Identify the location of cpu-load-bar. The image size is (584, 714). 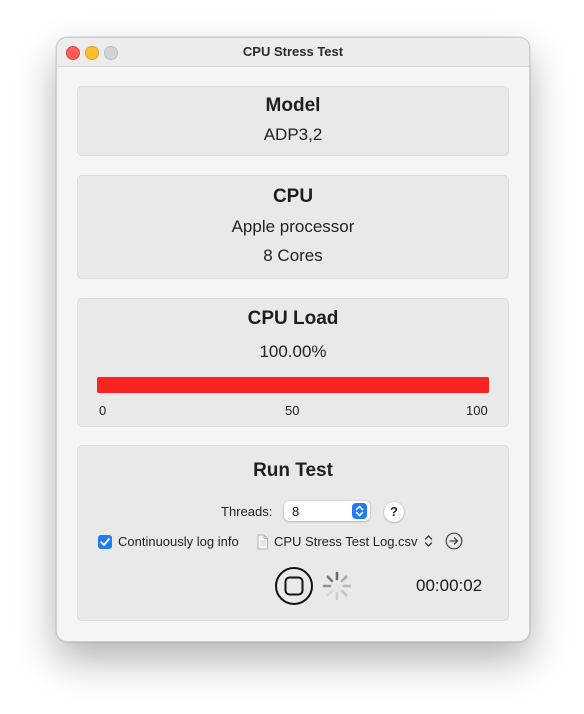
(293, 385).